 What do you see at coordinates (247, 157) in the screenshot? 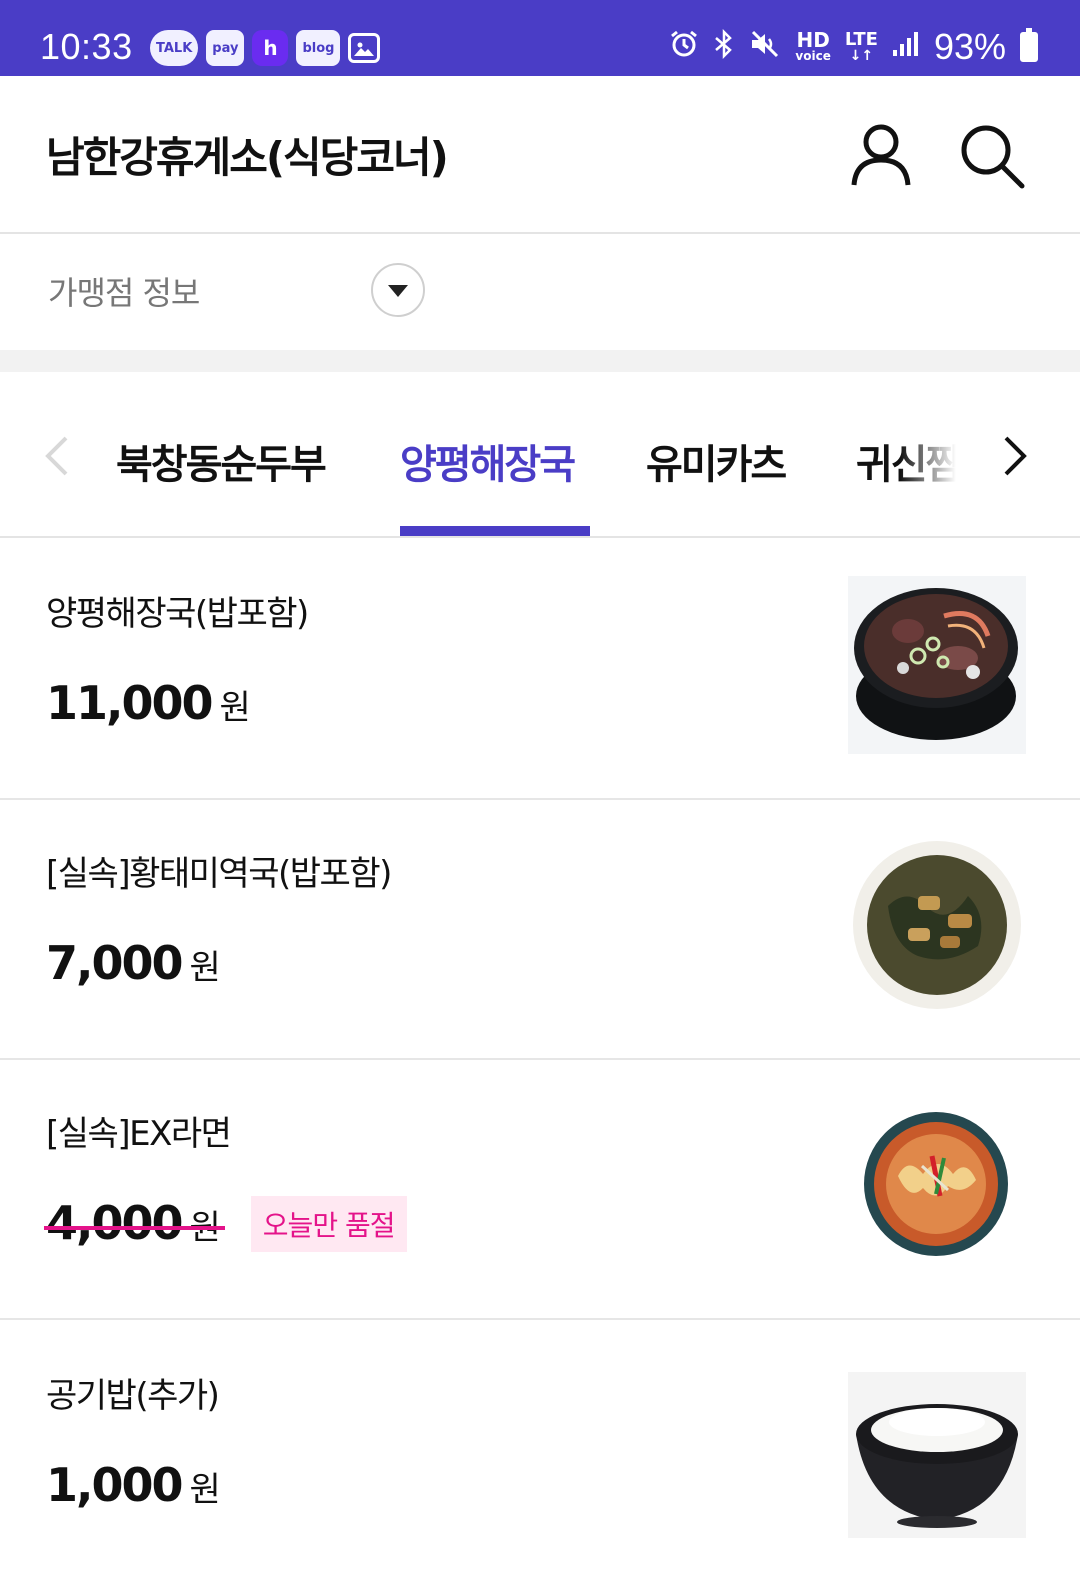
I see `page-title: 남한강휴게소(식당코너)` at bounding box center [247, 157].